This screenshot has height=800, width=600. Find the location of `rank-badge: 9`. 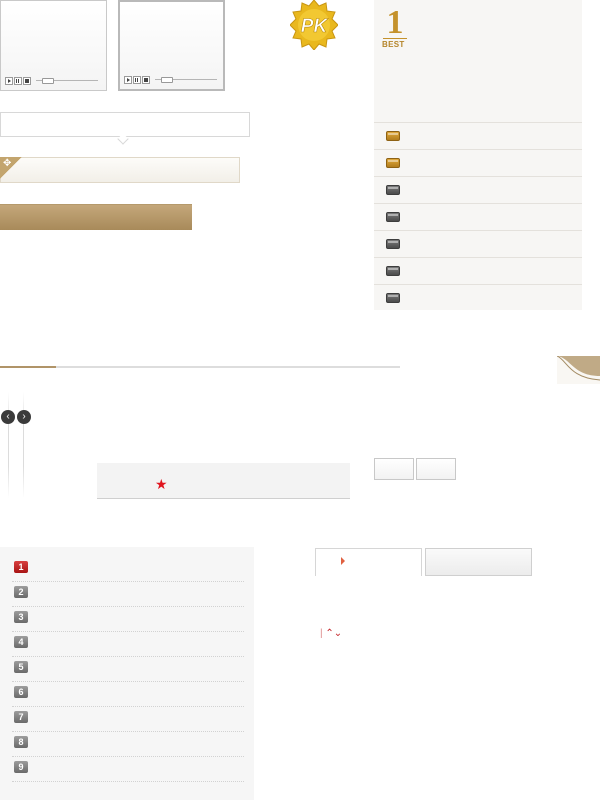

rank-badge: 9 is located at coordinates (21, 767).